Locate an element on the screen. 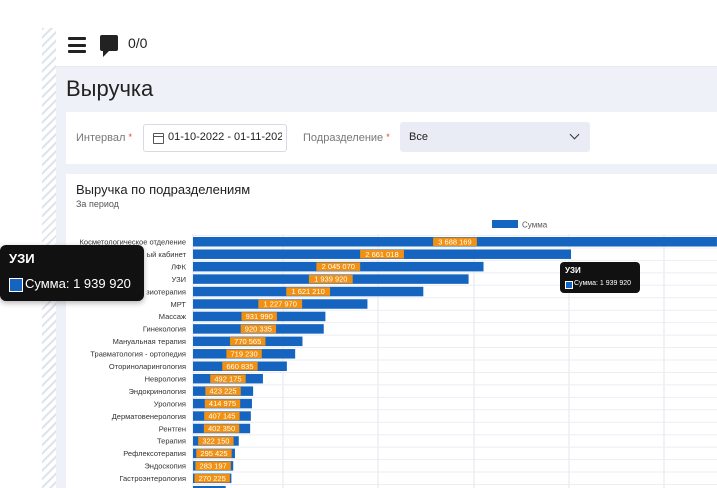  category-label: Травматология - ортопедия is located at coordinates (138, 354).